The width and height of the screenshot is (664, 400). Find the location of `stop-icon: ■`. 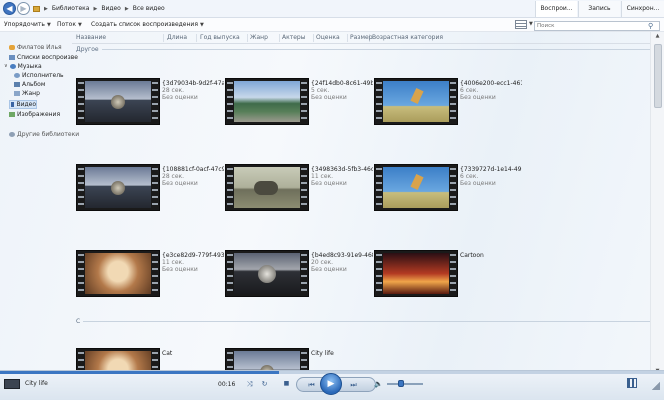

stop-icon: ■ is located at coordinates (286, 384).